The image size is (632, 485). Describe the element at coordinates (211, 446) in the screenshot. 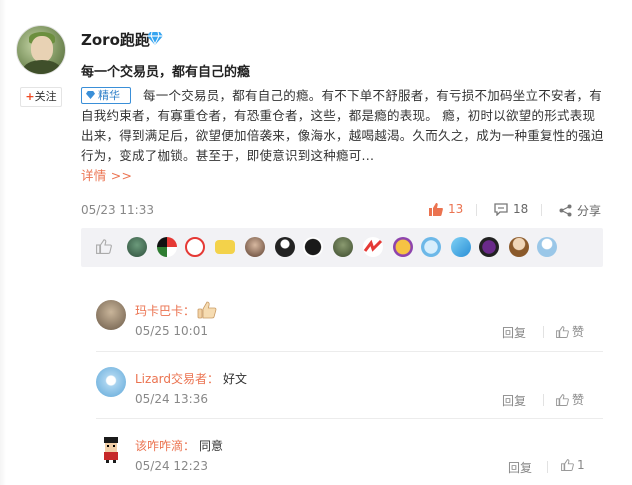

I see `comment-text: 同意` at that location.